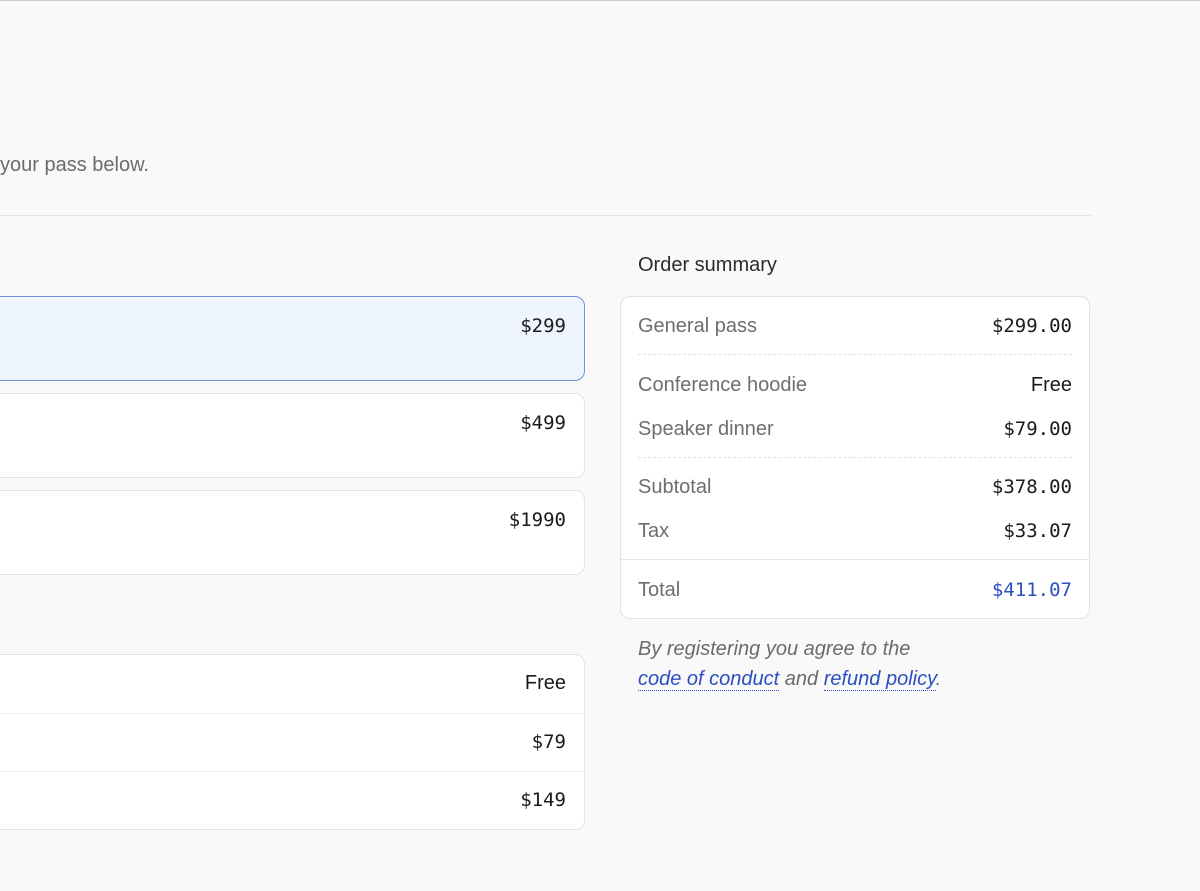 The image size is (1200, 891). I want to click on top-divider, so click(600, 0).